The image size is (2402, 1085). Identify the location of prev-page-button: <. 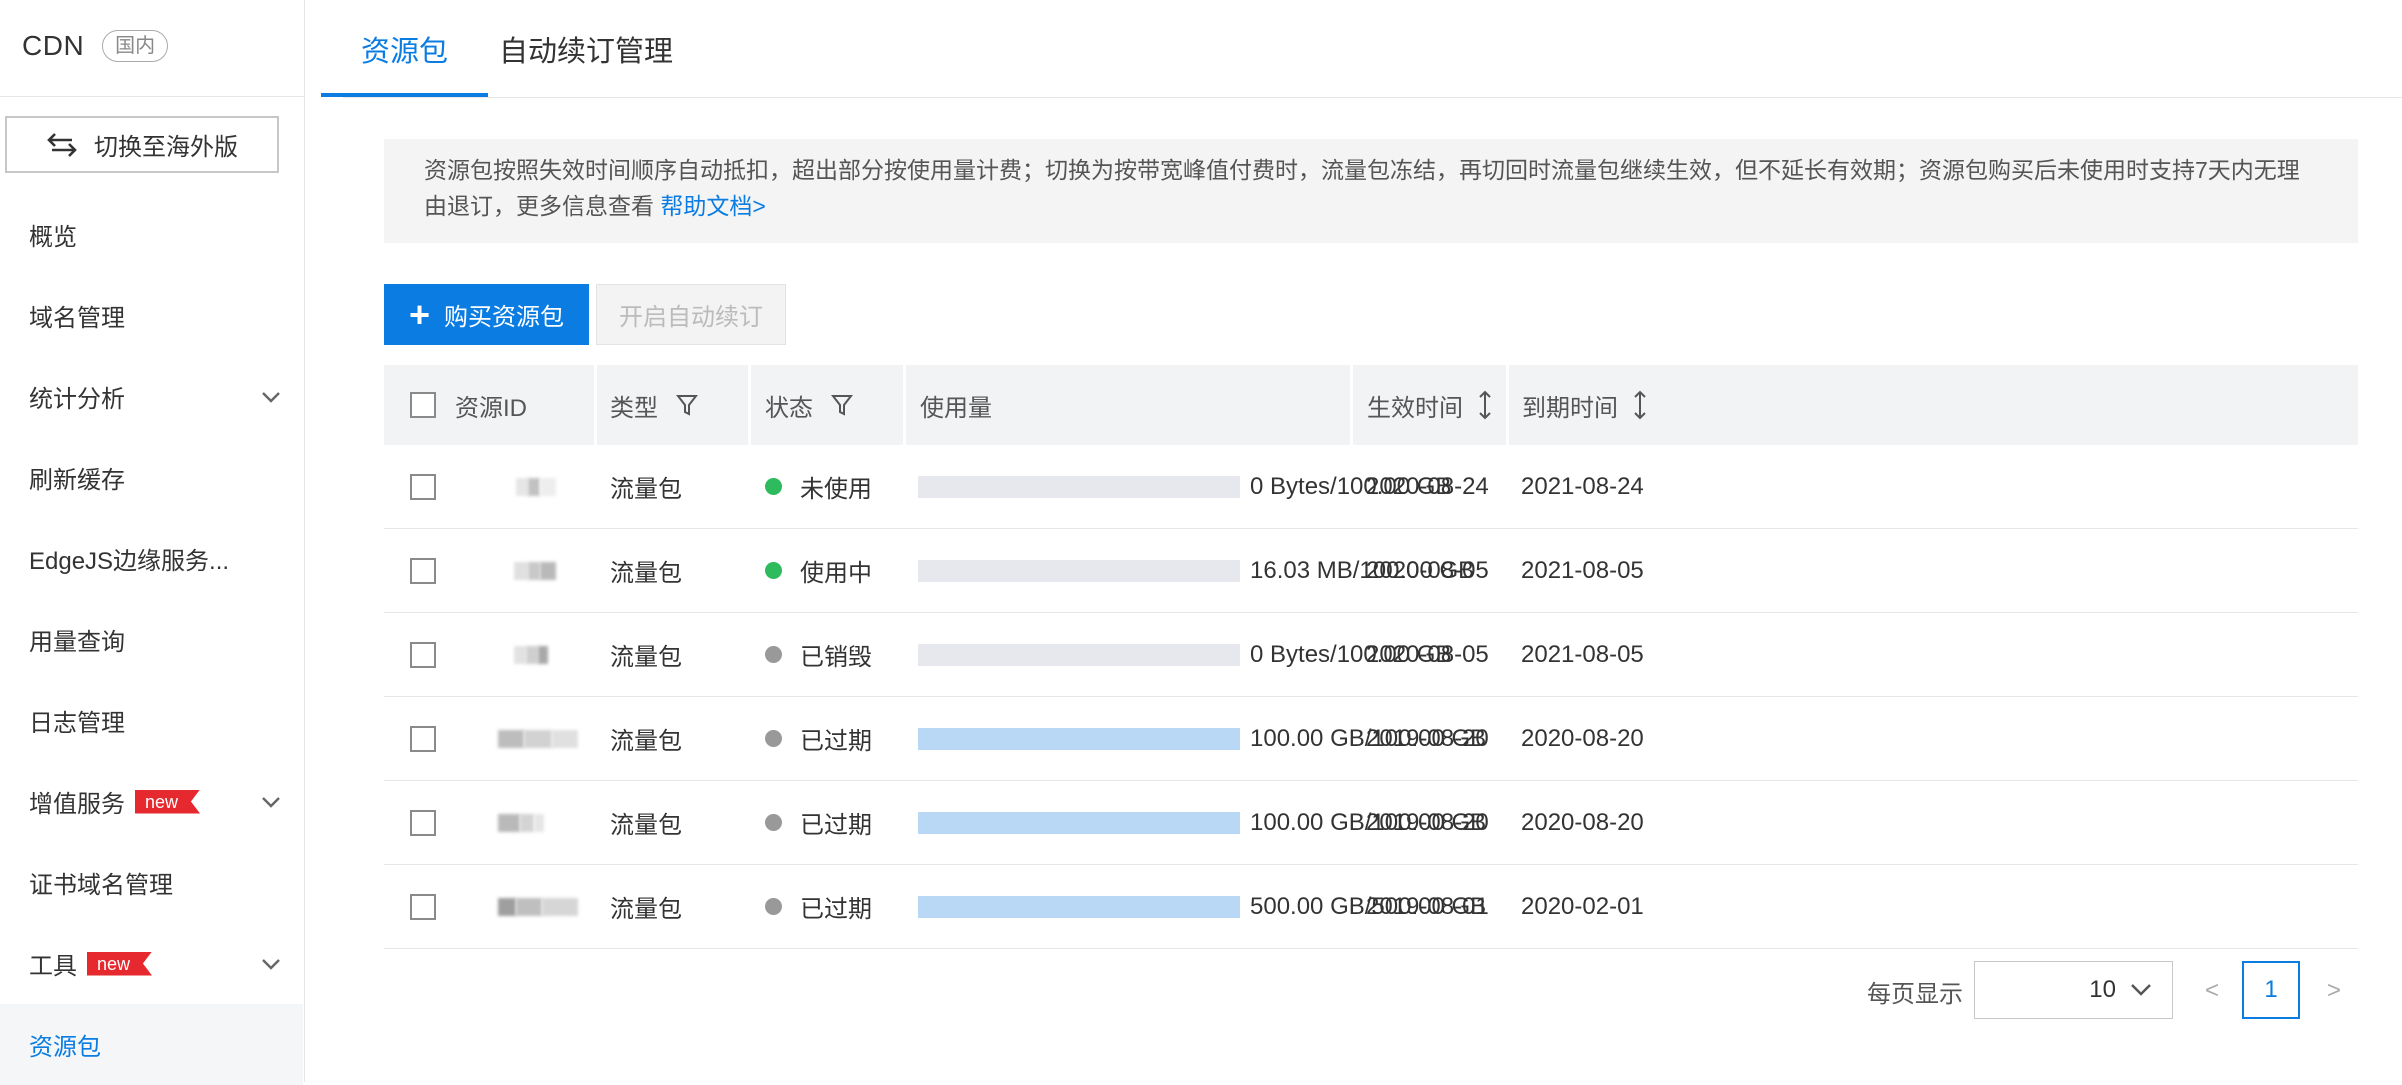
(2212, 991).